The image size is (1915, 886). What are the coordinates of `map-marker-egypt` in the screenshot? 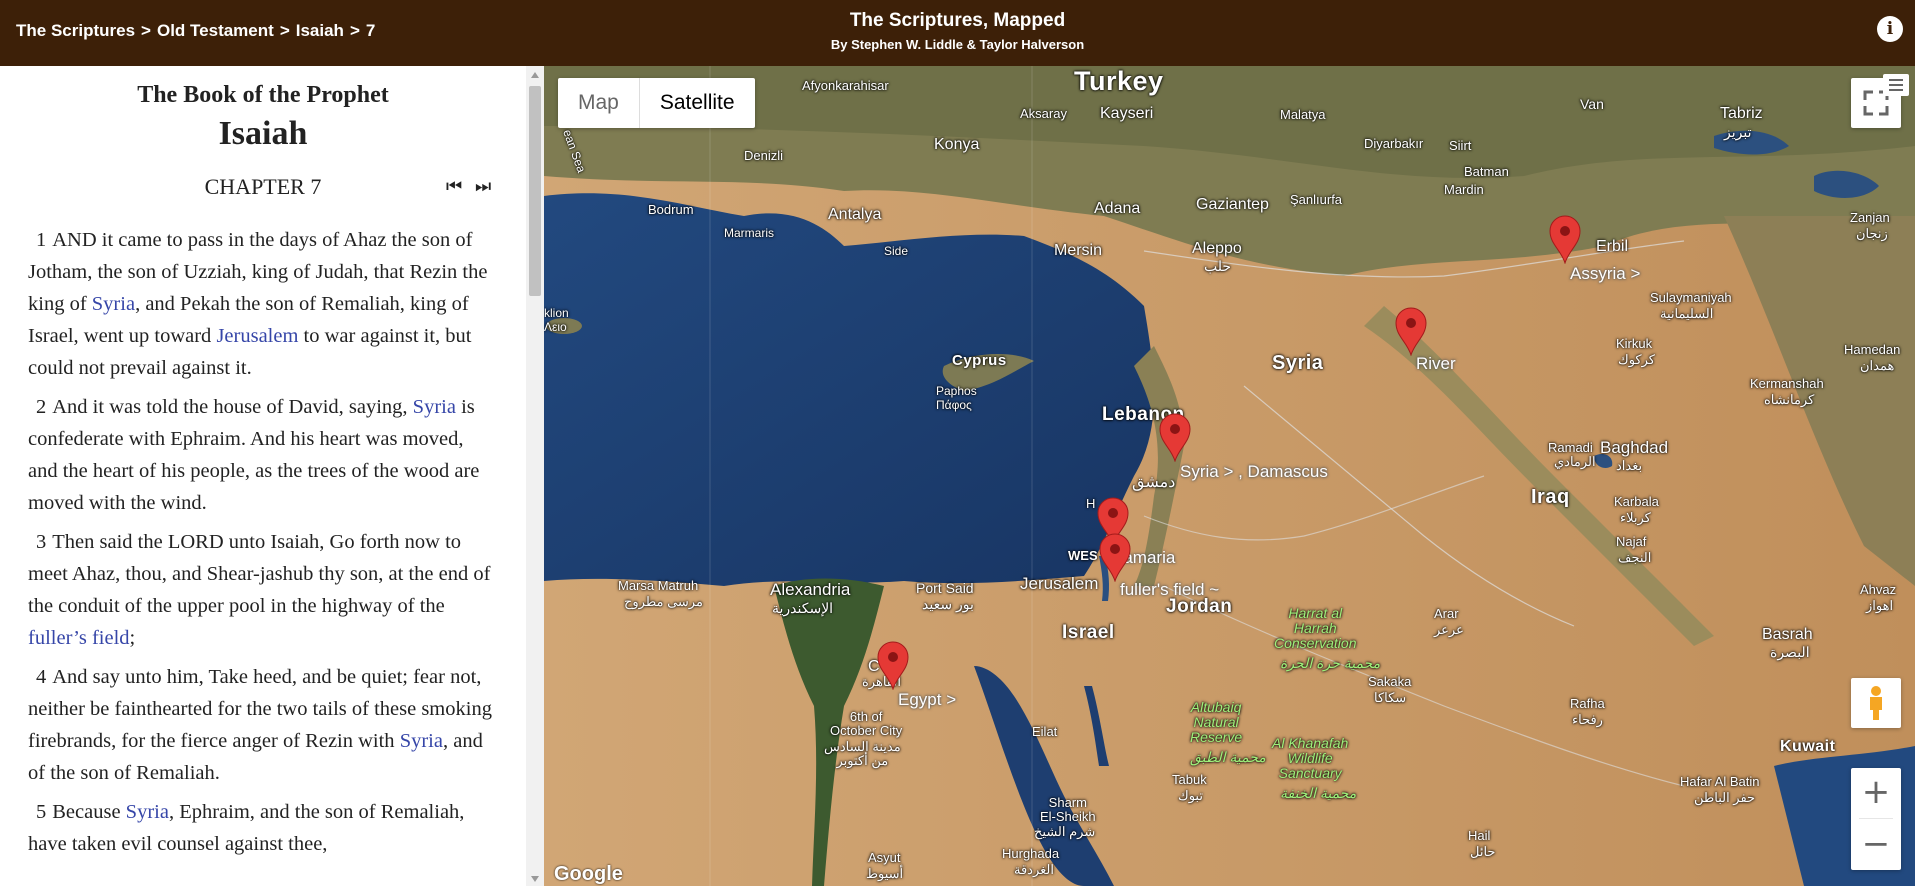 It's located at (893, 665).